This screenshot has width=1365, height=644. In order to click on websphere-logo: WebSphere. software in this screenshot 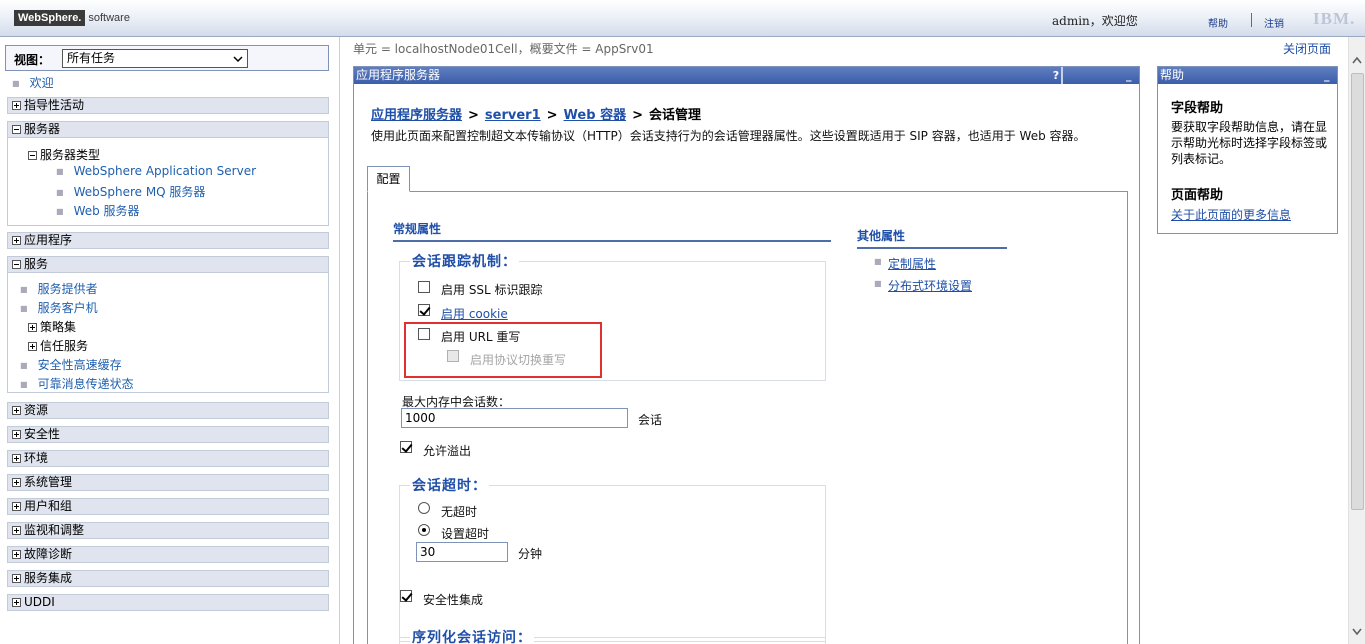, I will do `click(72, 18)`.